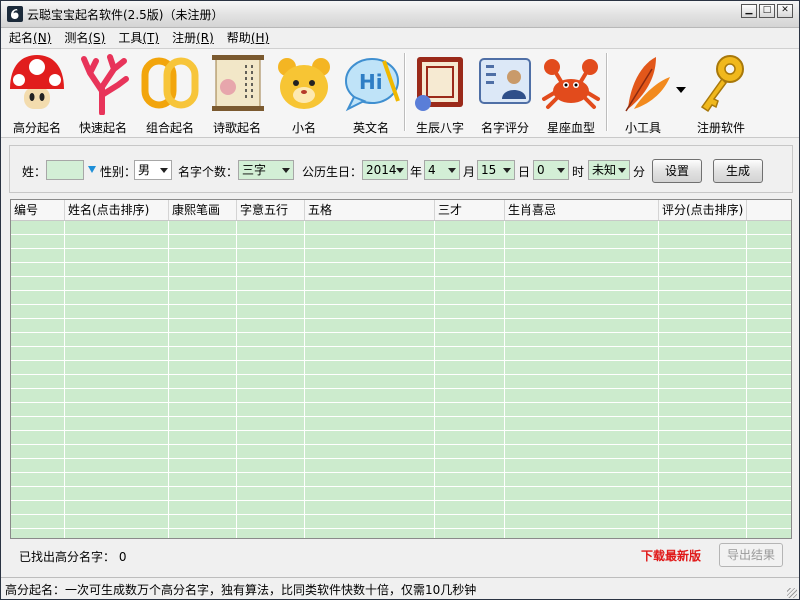 Image resolution: width=800 pixels, height=600 pixels. Describe the element at coordinates (385, 170) in the screenshot. I see `year-select: 2014` at that location.